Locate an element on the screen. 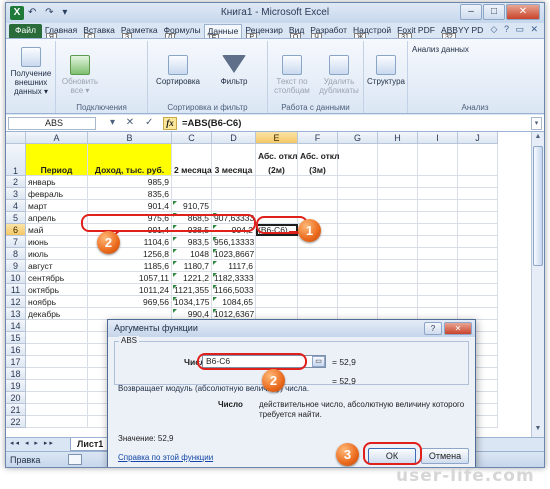 The height and width of the screenshot is (489, 550). row-header-6: 6 is located at coordinates (16, 230).